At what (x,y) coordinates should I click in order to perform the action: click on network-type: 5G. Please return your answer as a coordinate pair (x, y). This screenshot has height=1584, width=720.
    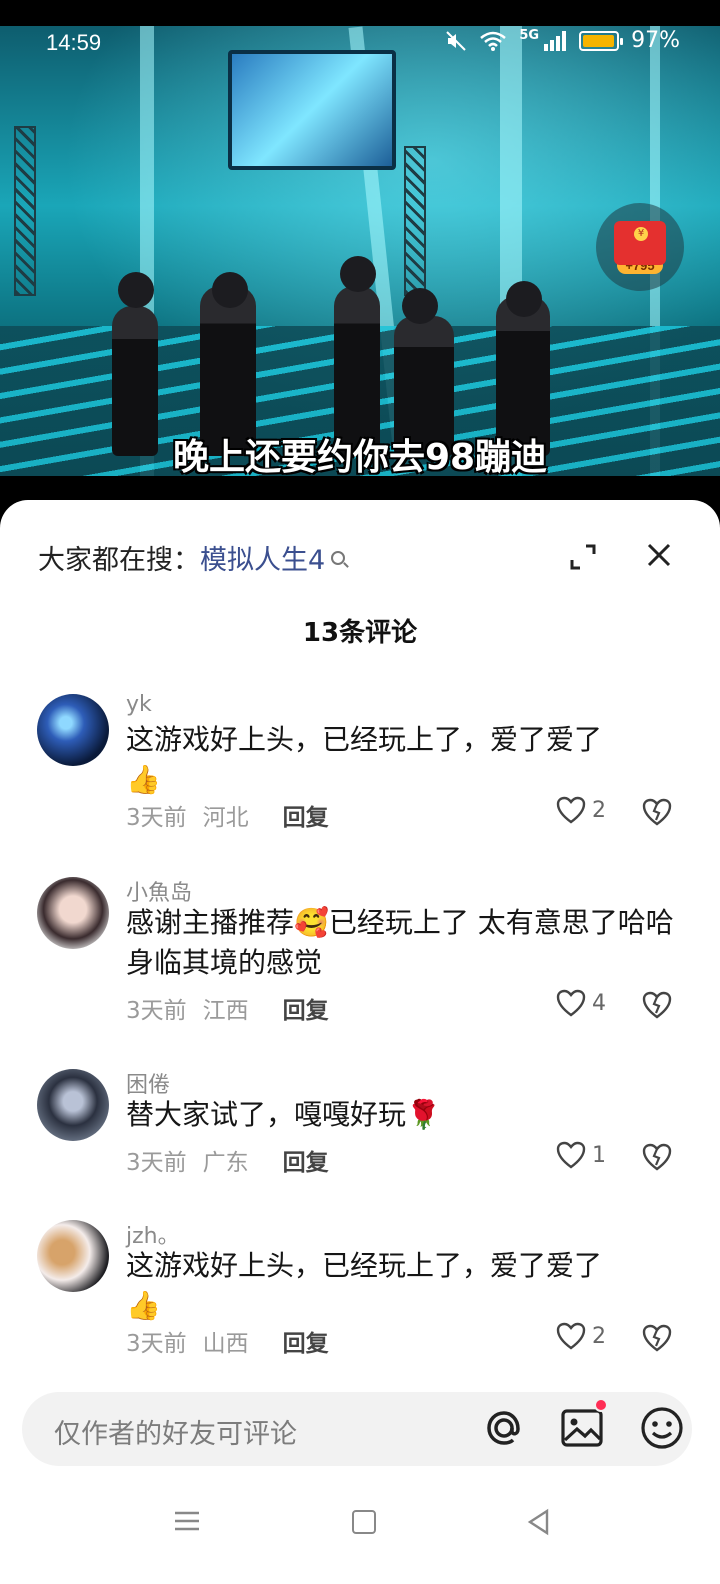
    Looking at the image, I should click on (529, 35).